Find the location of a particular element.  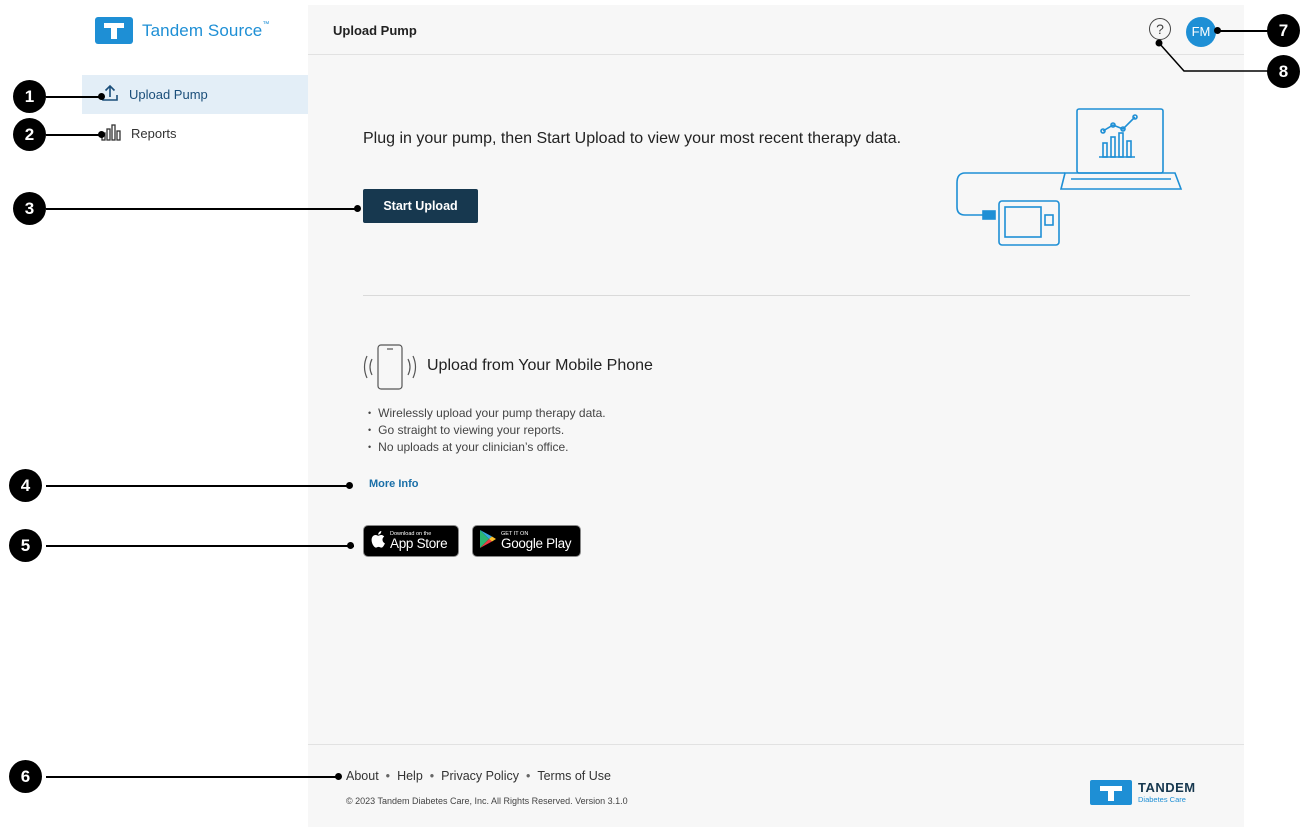

page-title: Upload Pump is located at coordinates (375, 30).